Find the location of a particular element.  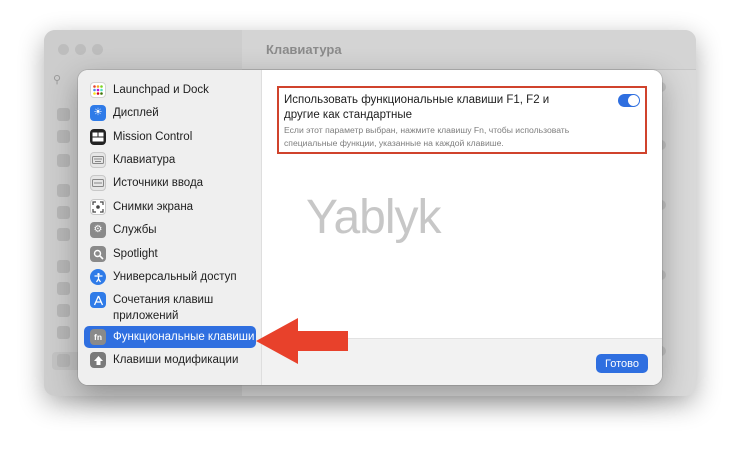

sidebar-item-mission-control: Mission Control is located at coordinates (170, 137).